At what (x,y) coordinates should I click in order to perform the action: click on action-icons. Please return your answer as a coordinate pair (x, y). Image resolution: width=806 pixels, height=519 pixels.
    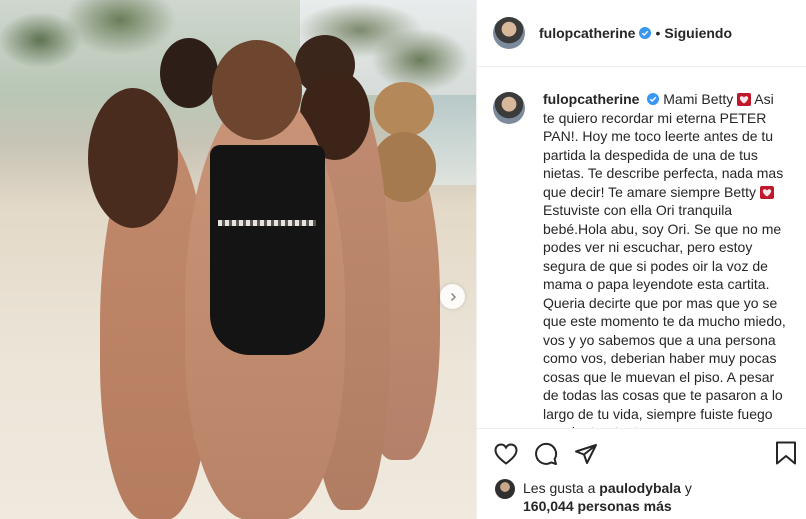
    Looking at the image, I should click on (641, 454).